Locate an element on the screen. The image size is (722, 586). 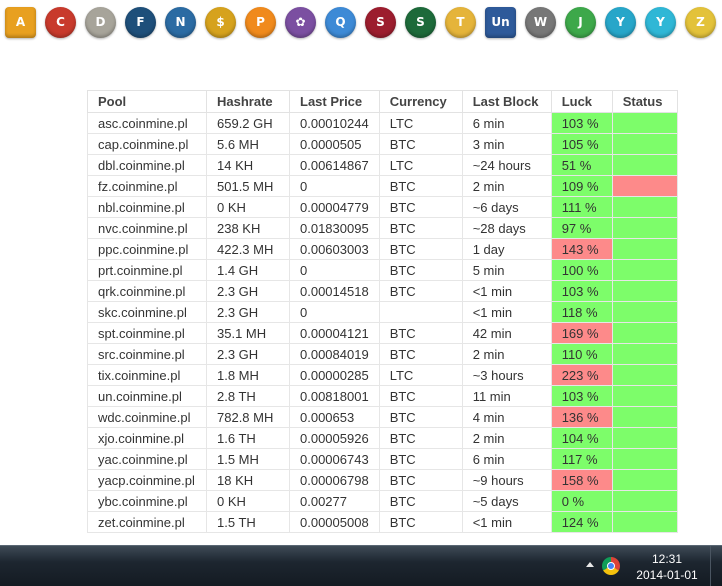
last-block-cell: ~9 hours is located at coordinates (506, 480).